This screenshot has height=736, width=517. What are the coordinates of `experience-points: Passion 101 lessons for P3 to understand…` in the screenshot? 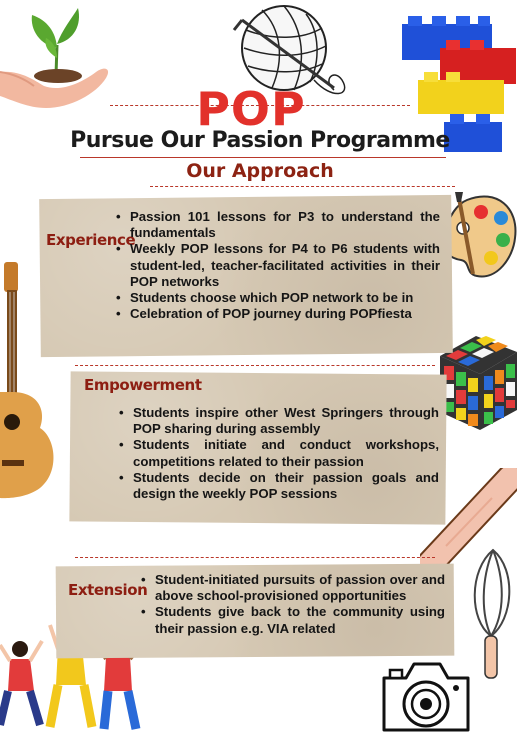 It's located at (277, 266).